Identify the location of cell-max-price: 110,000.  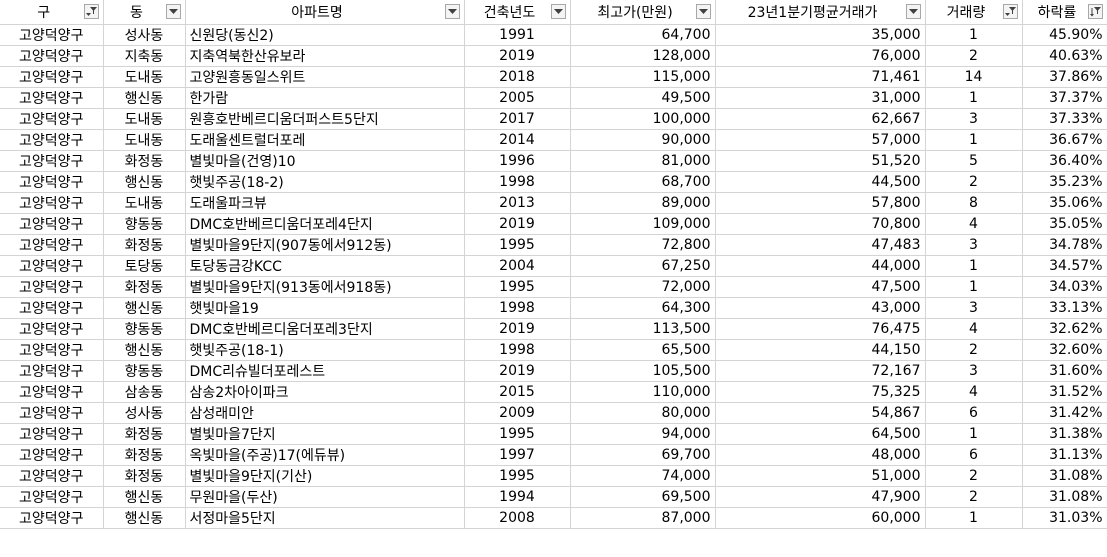
(643, 392).